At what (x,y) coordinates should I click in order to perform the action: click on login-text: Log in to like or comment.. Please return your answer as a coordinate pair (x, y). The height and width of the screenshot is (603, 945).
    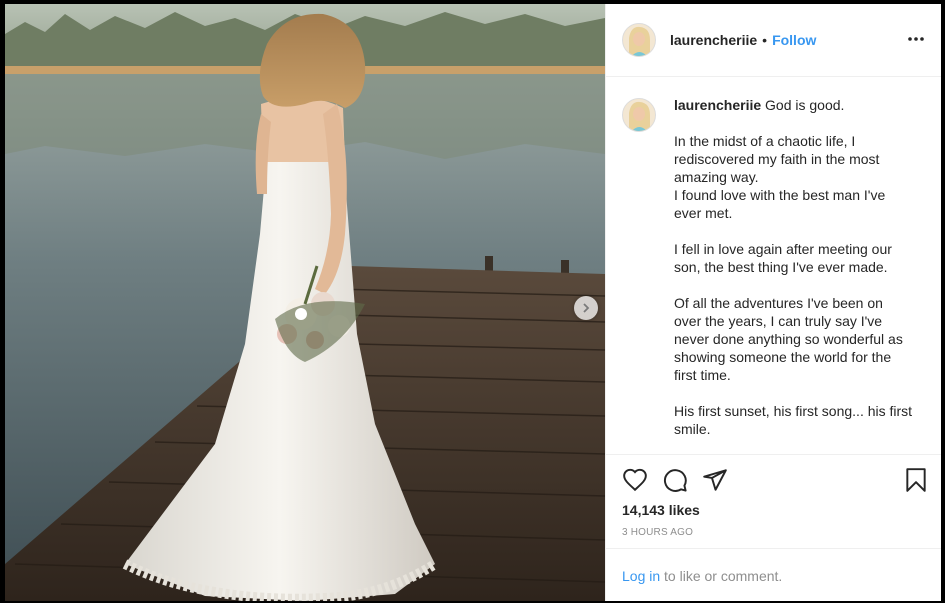
    Looking at the image, I should click on (702, 576).